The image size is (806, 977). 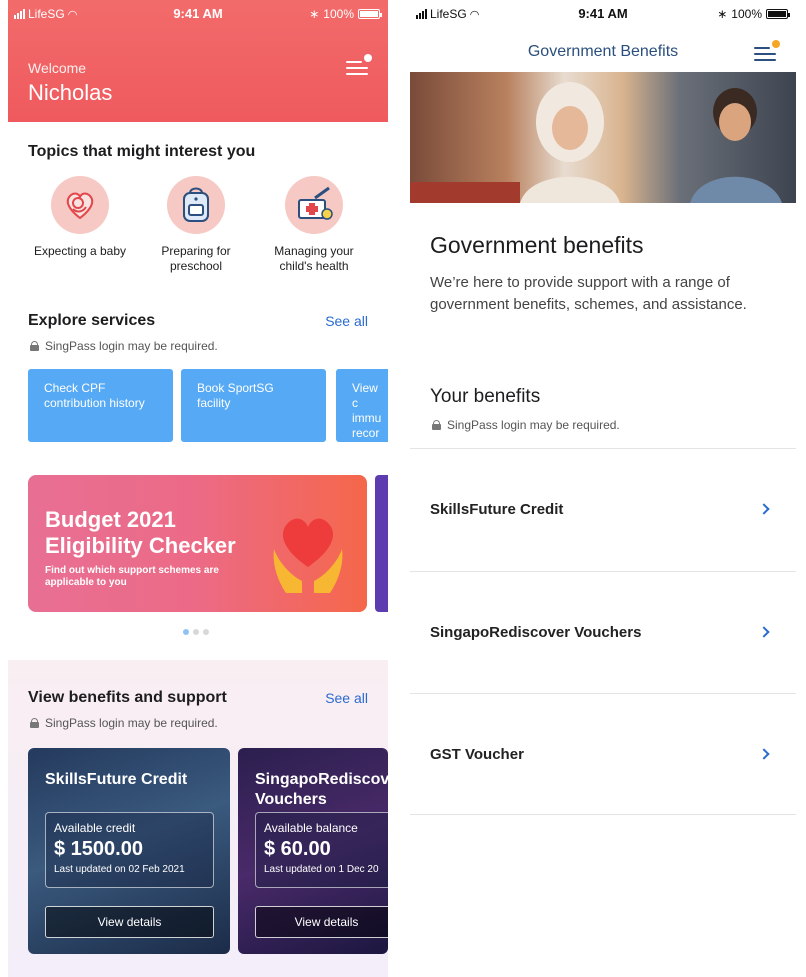 I want to click on last-updated: Last updated on 1 Dec 20, so click(x=321, y=869).